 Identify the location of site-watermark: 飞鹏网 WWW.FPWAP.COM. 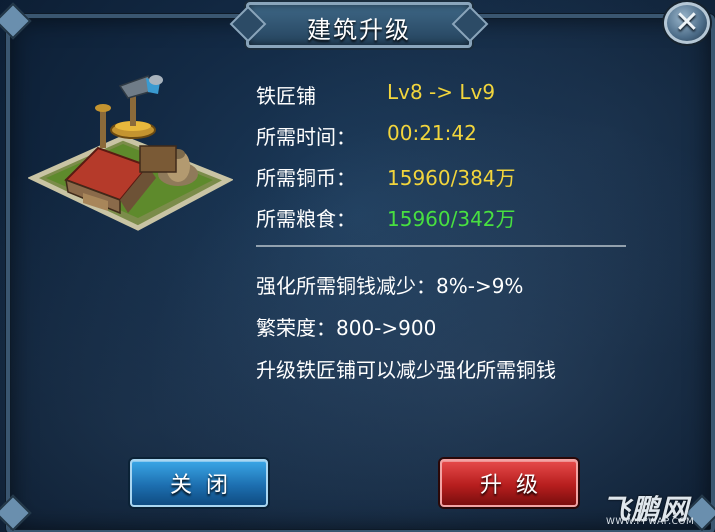
(657, 509).